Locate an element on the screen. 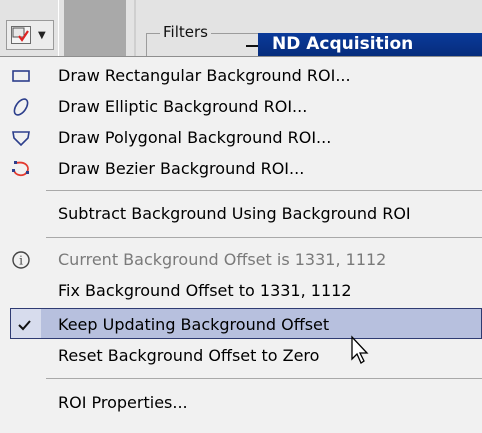  chevron-down-icon: ▼ is located at coordinates (42, 35).